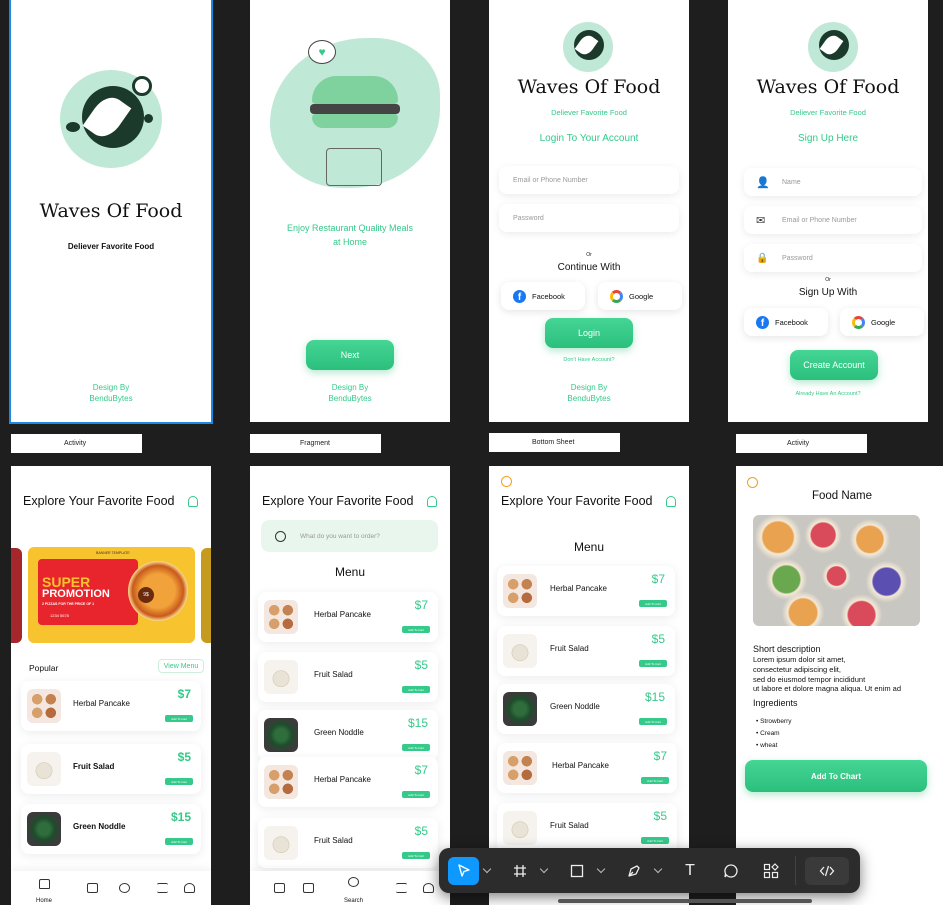 The height and width of the screenshot is (905, 943). Describe the element at coordinates (842, 496) in the screenshot. I see `food-name-title: Food Name` at that location.